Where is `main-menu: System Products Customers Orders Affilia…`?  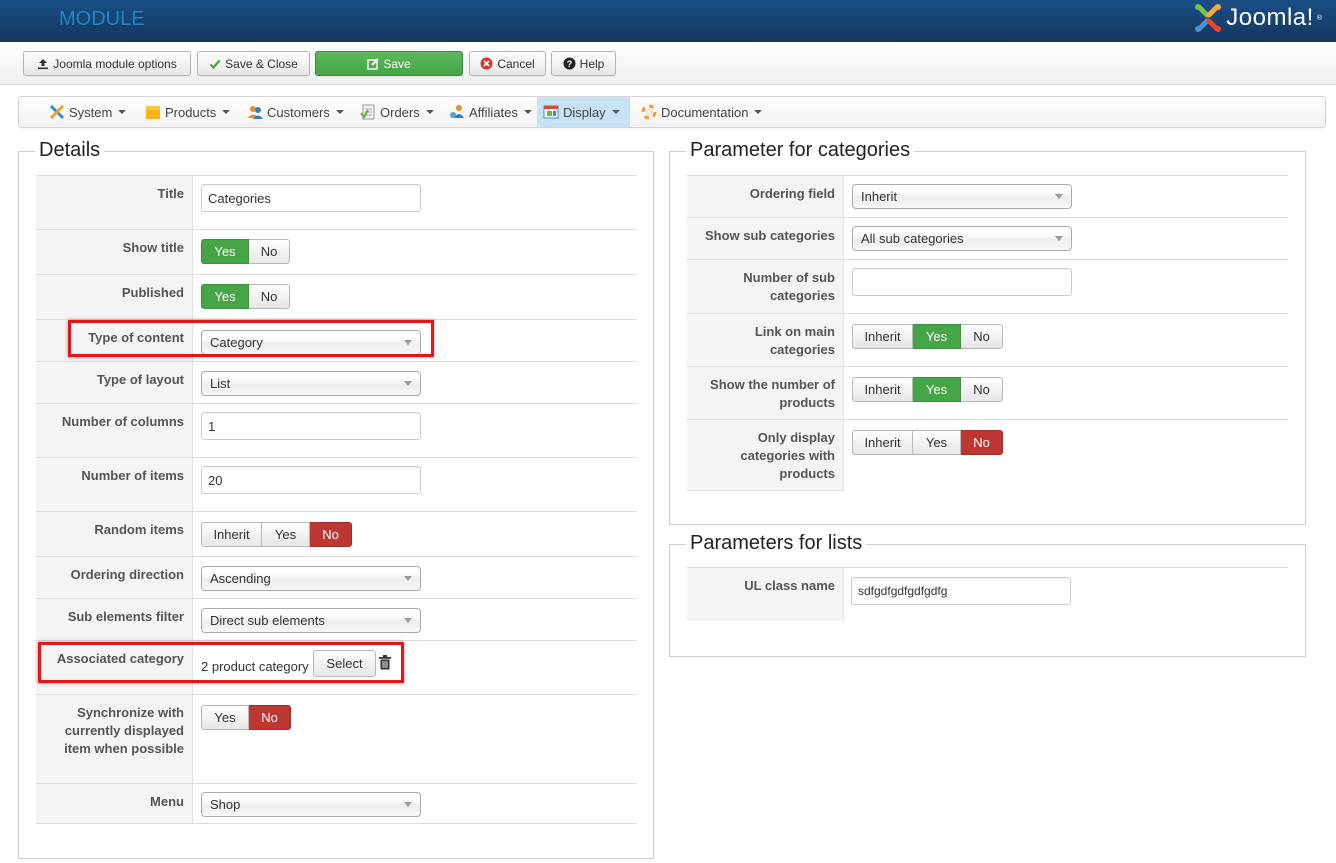 main-menu: System Products Customers Orders Affilia… is located at coordinates (672, 112).